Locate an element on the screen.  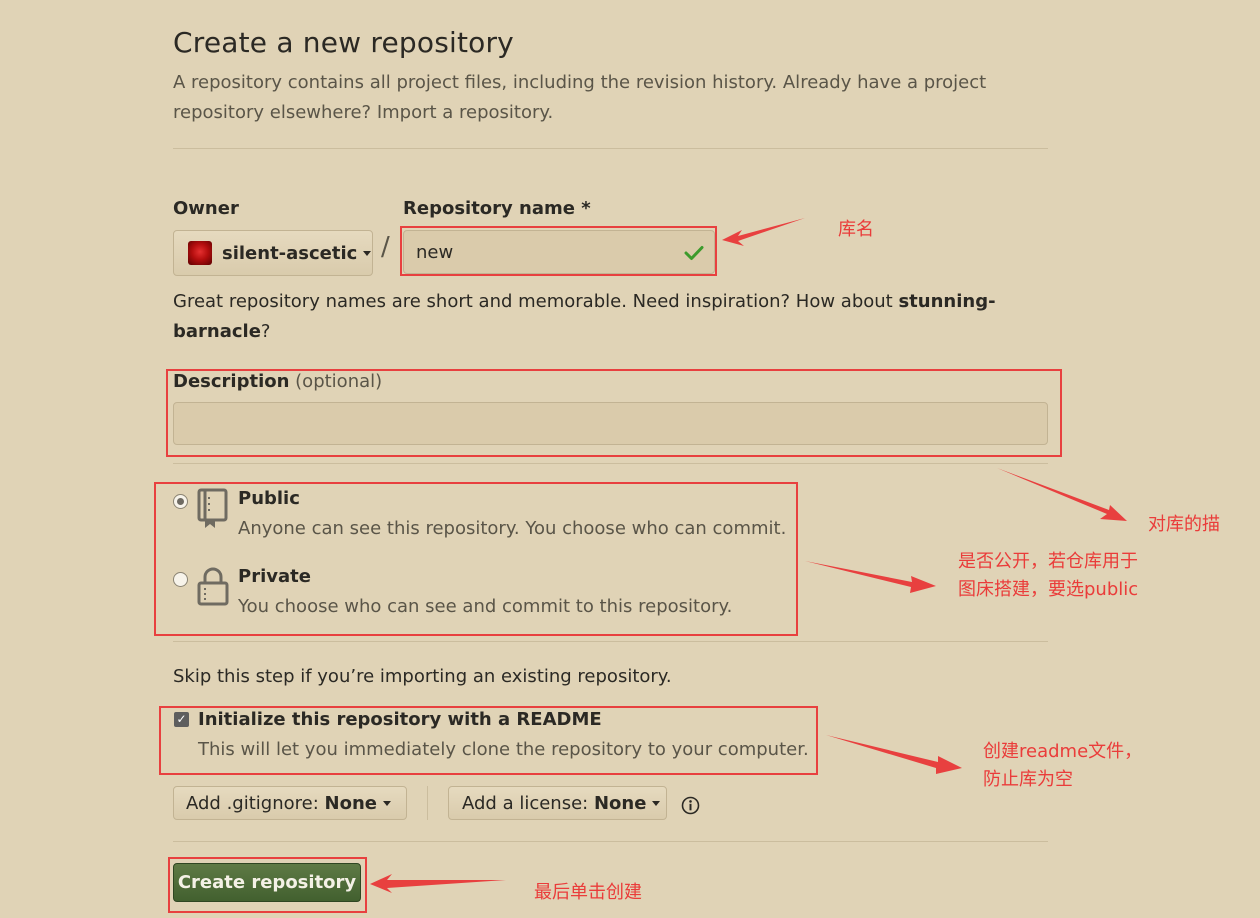
gitignore-value: None is located at coordinates (350, 803).